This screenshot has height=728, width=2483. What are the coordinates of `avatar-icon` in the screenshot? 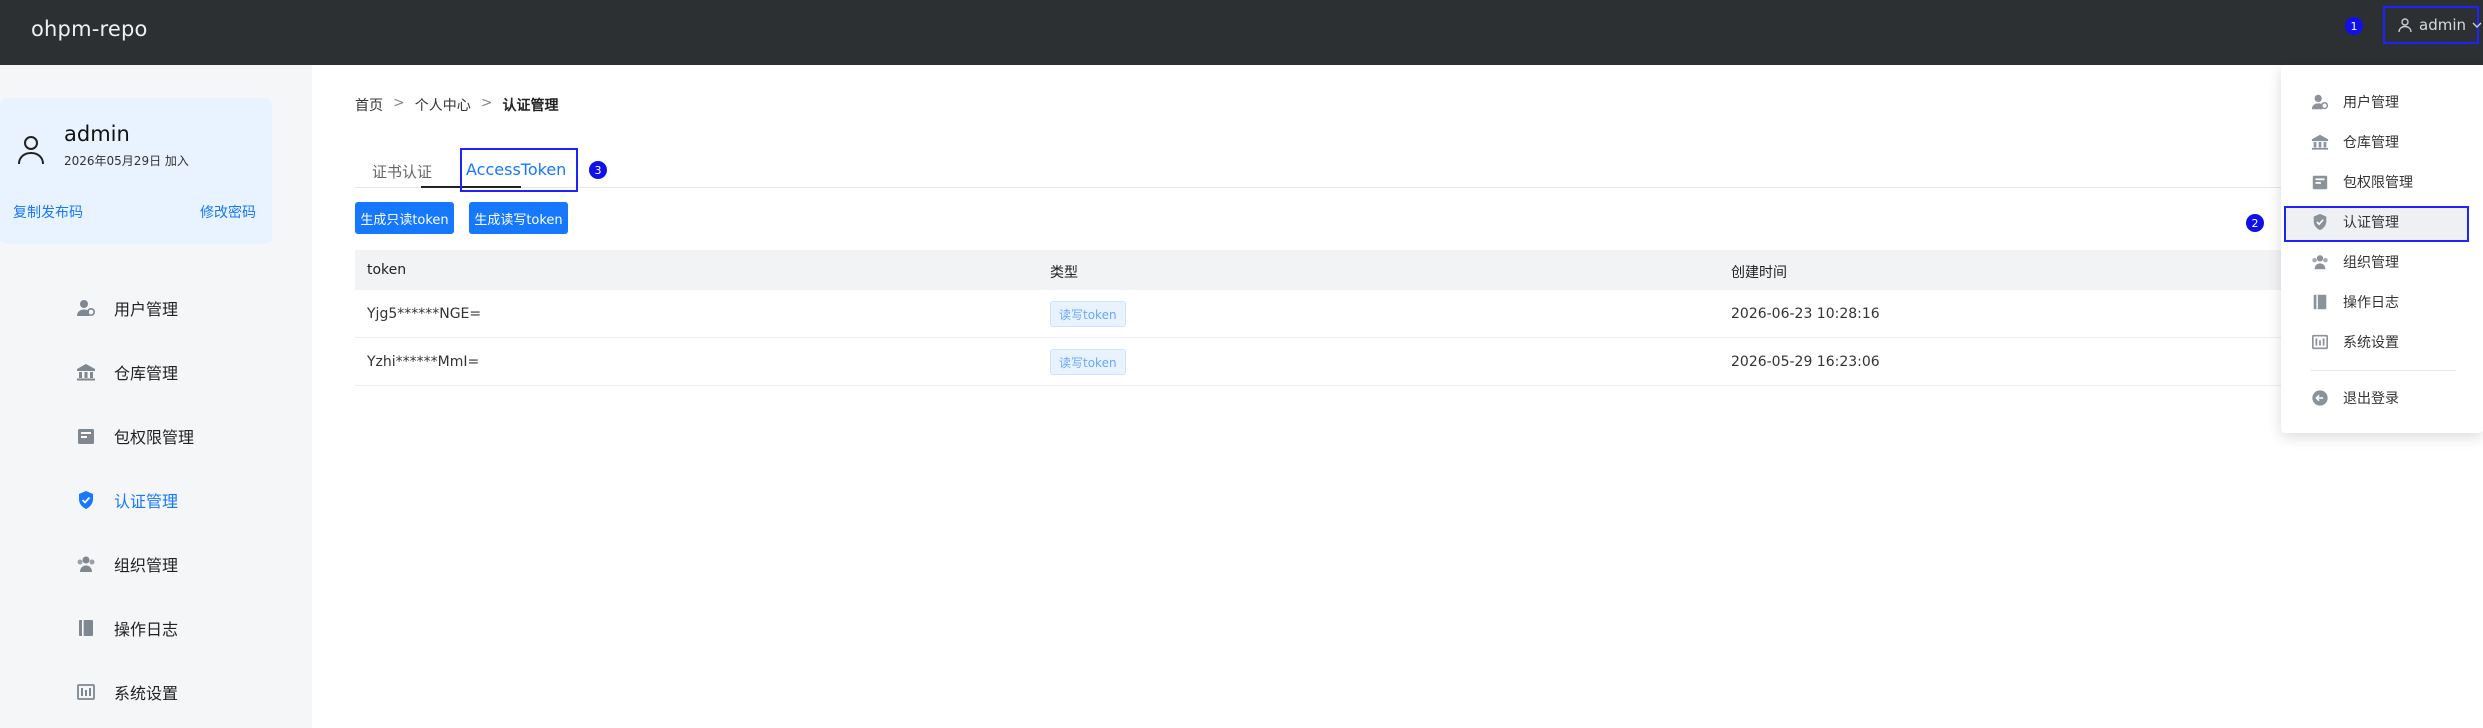 It's located at (31, 150).